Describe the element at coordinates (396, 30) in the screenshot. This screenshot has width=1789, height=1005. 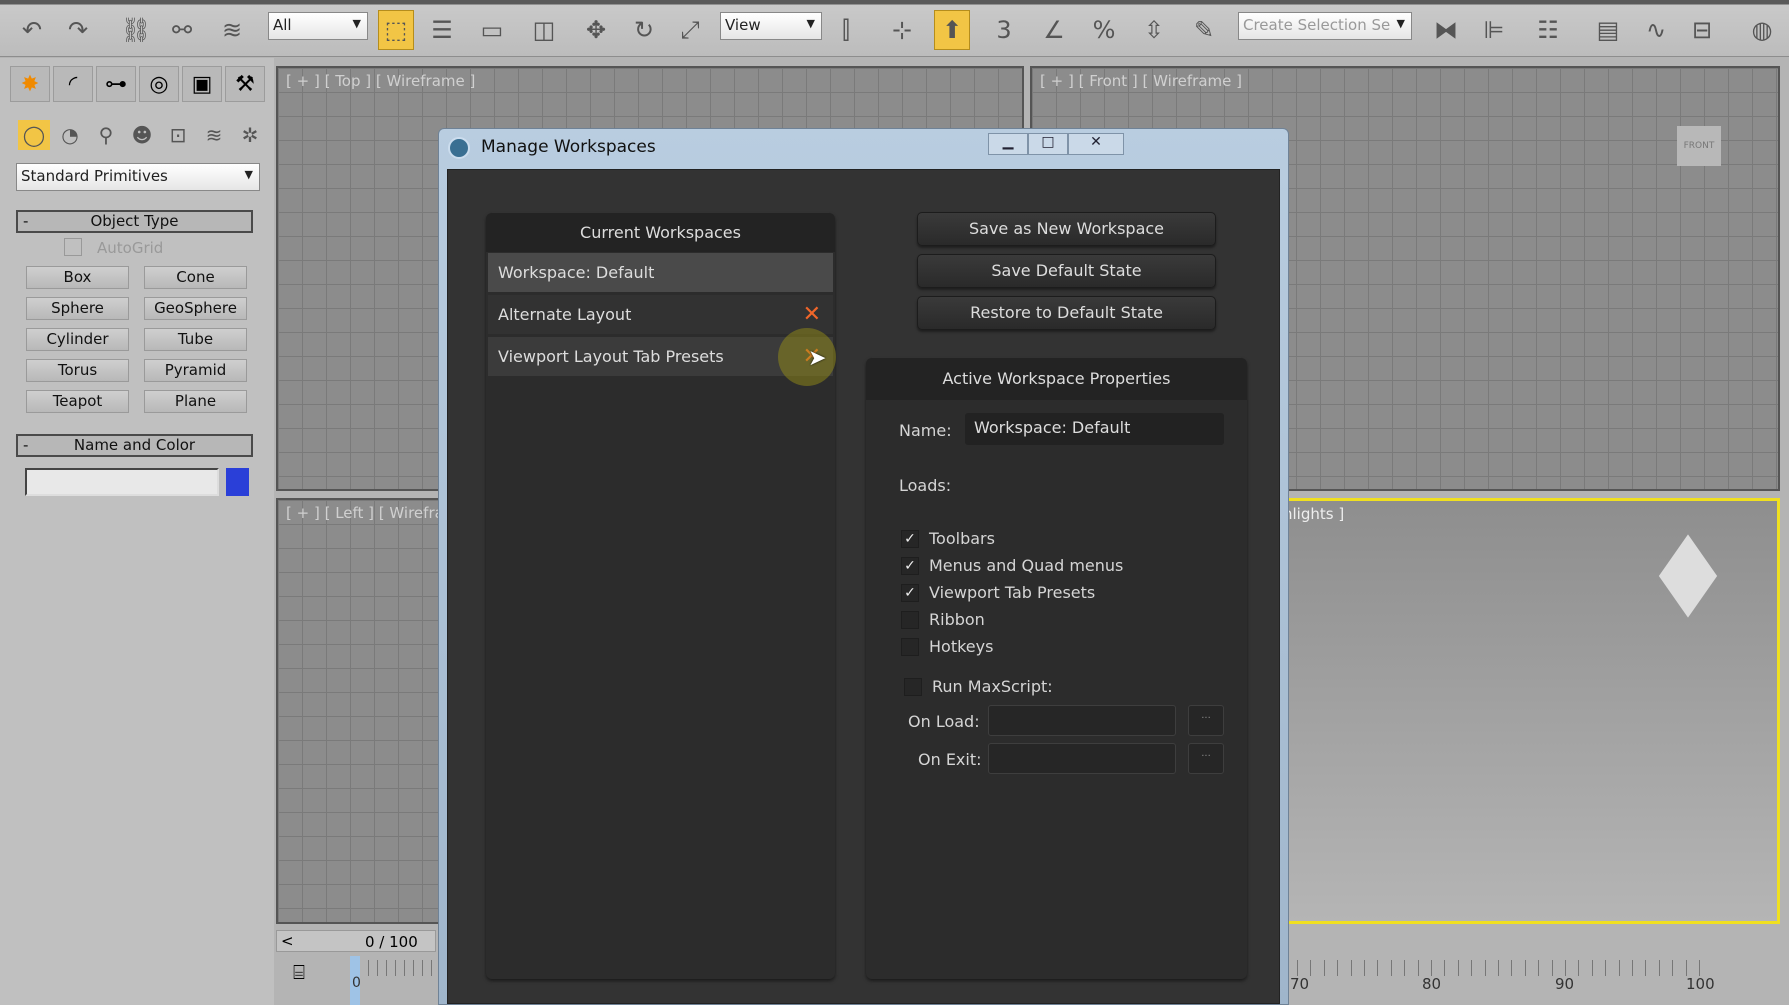
I see `select-object-icon: ⬚` at that location.